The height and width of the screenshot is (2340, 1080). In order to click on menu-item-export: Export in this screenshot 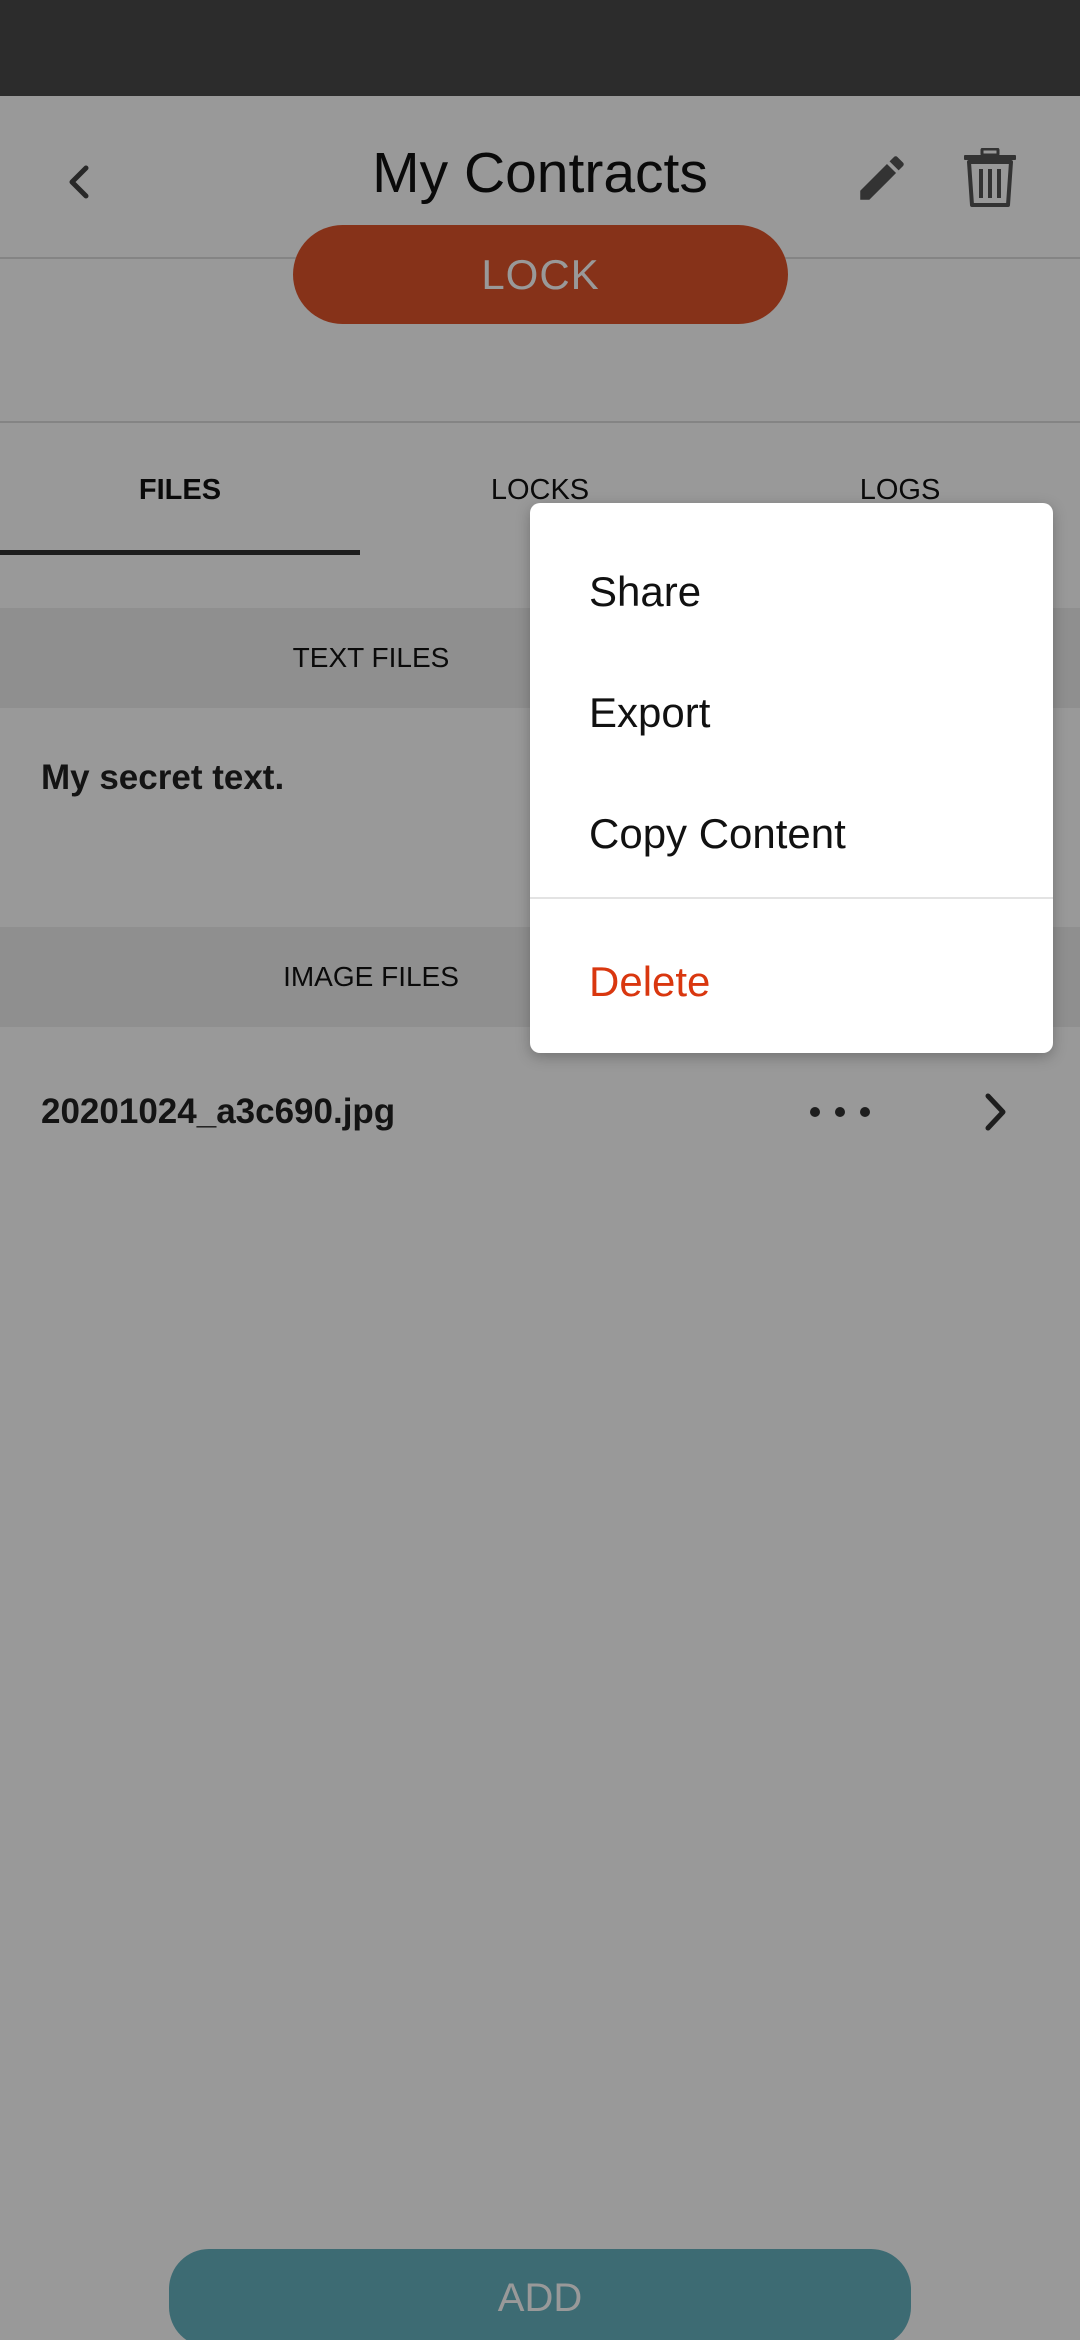, I will do `click(791, 712)`.